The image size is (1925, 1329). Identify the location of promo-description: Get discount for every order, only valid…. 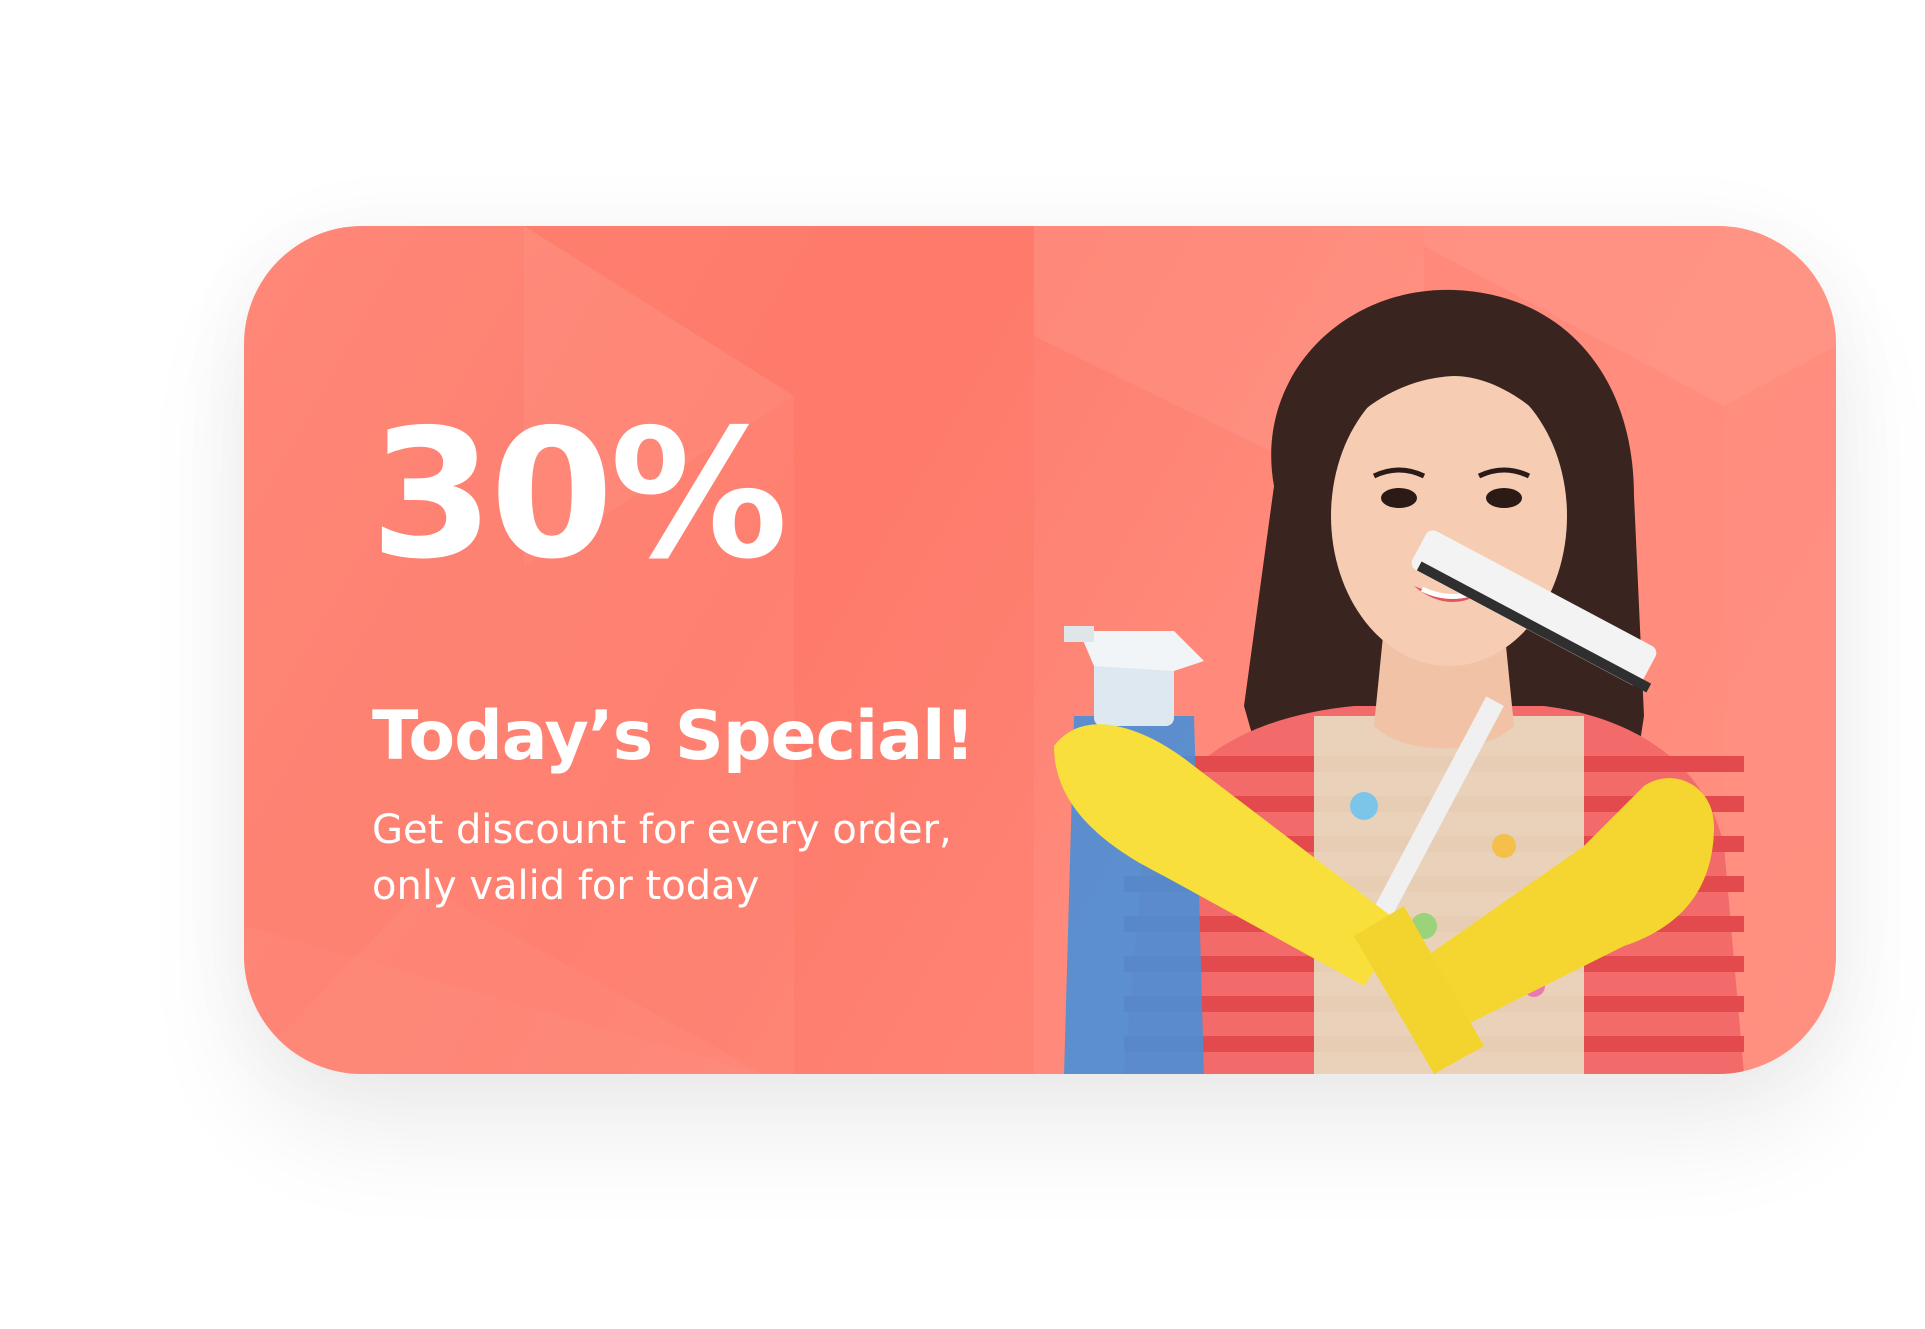
(662, 858).